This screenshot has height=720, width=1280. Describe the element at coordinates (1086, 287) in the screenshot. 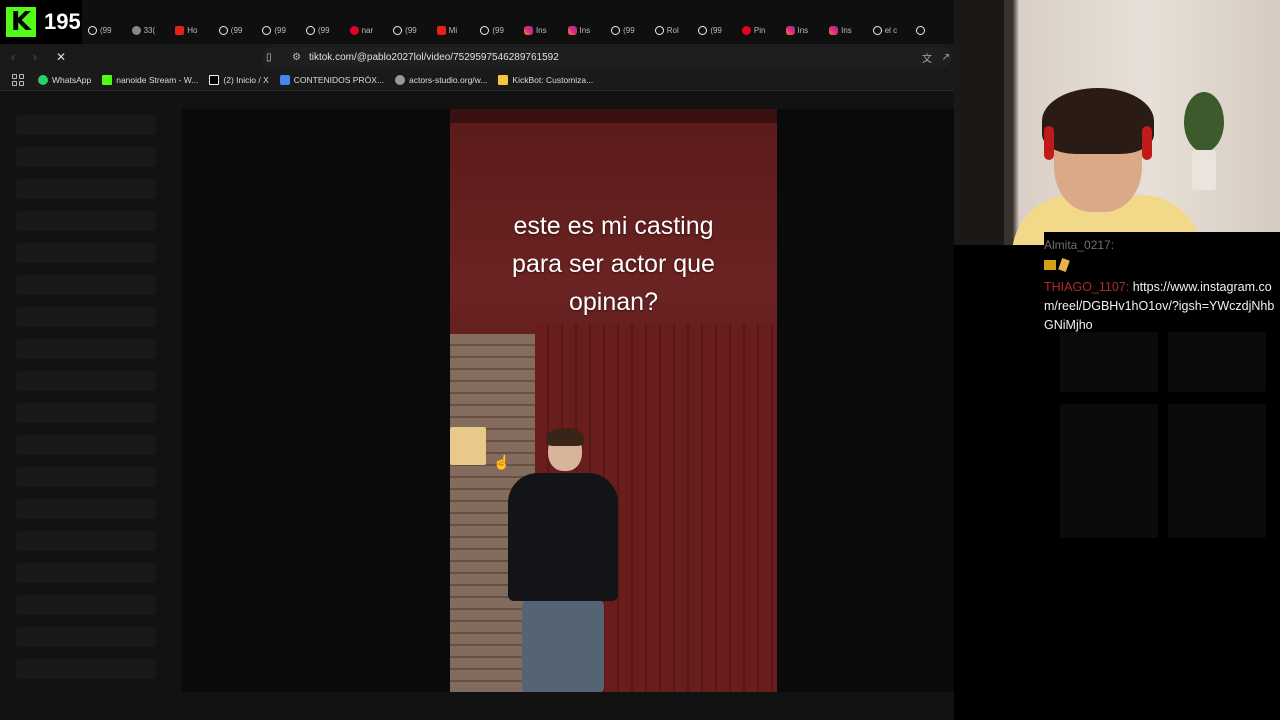

I see `chat-username: THIAGO_1107:` at that location.